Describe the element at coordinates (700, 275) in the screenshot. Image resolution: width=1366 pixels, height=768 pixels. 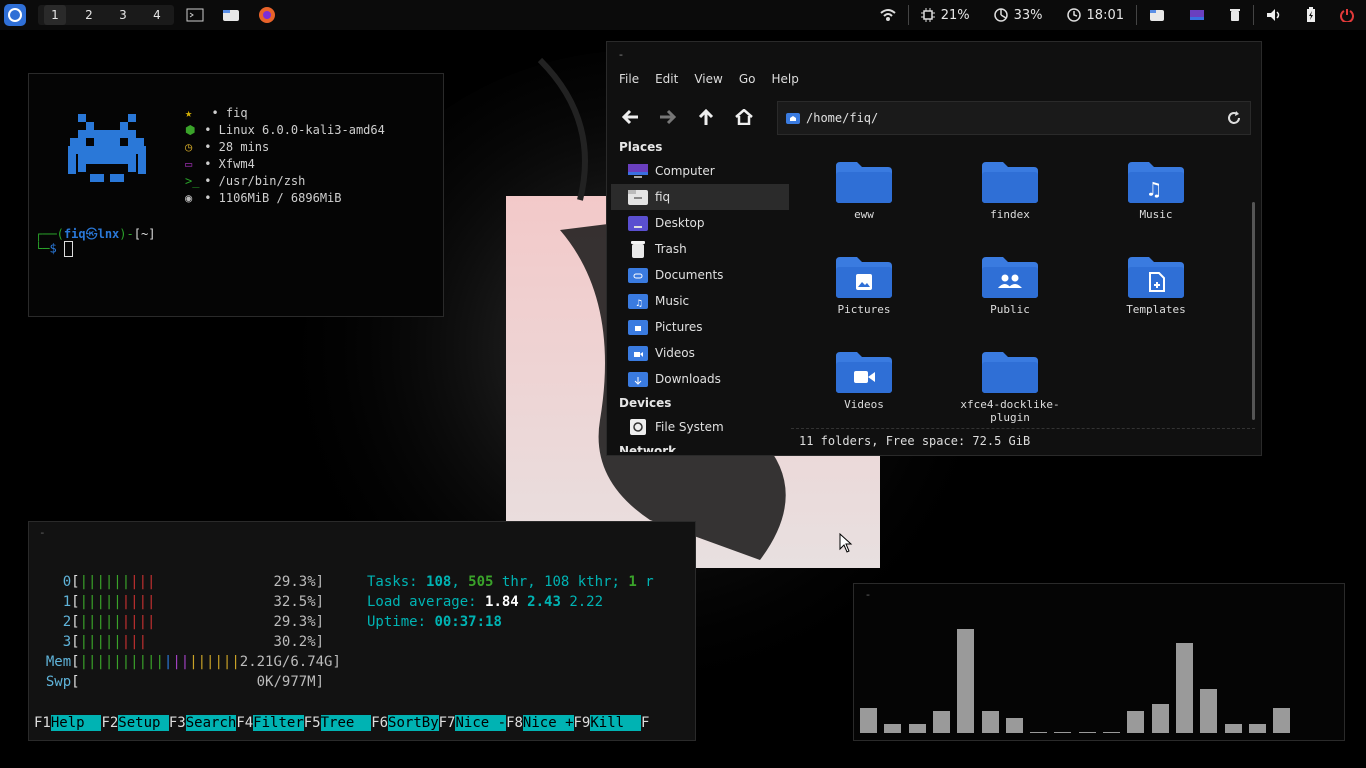
I see `sidebar-item-documents: Documents` at that location.